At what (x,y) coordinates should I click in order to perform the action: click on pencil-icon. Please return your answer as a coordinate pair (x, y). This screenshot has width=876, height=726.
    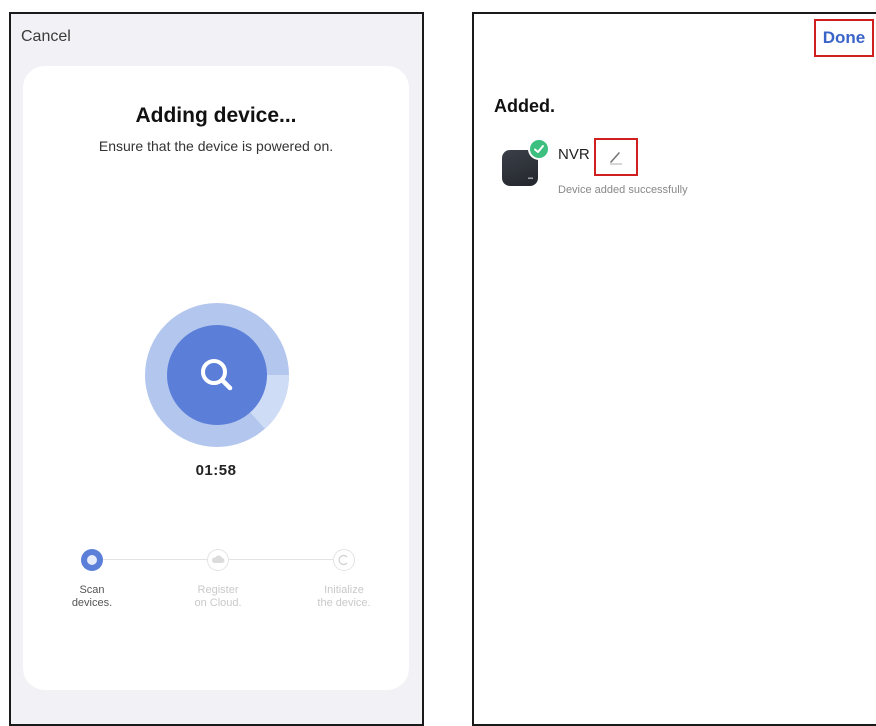
    Looking at the image, I should click on (616, 158).